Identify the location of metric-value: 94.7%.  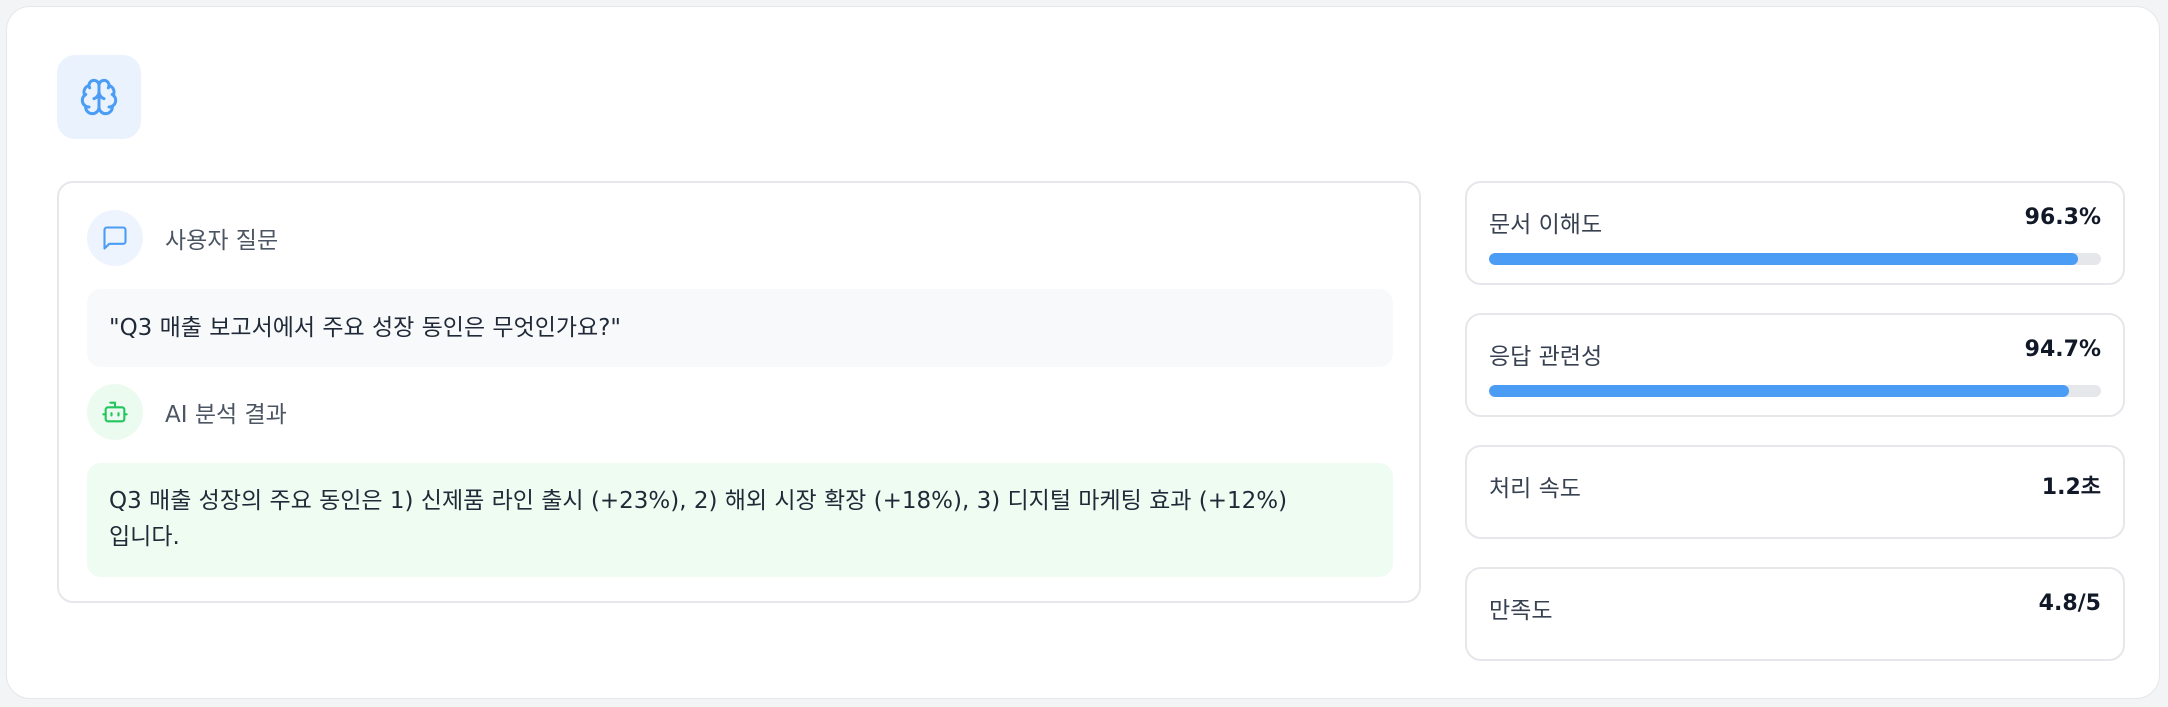
(2062, 349).